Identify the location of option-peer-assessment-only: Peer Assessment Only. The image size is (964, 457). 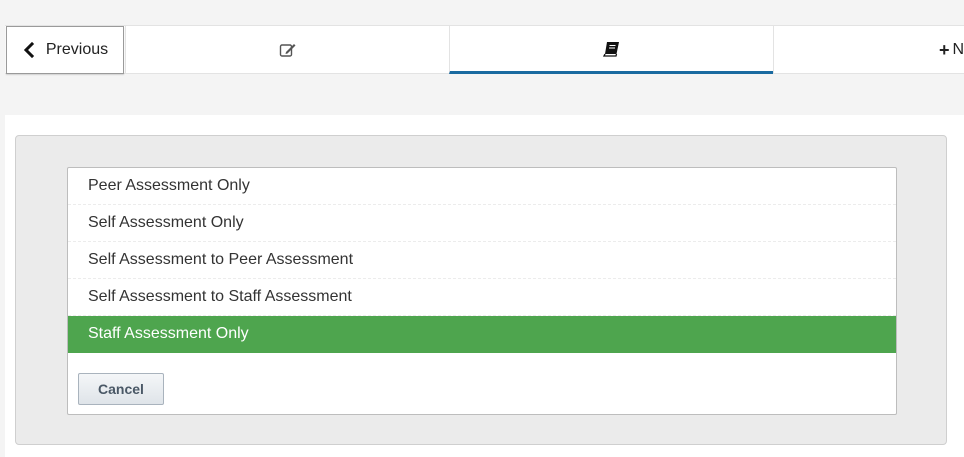
(482, 186).